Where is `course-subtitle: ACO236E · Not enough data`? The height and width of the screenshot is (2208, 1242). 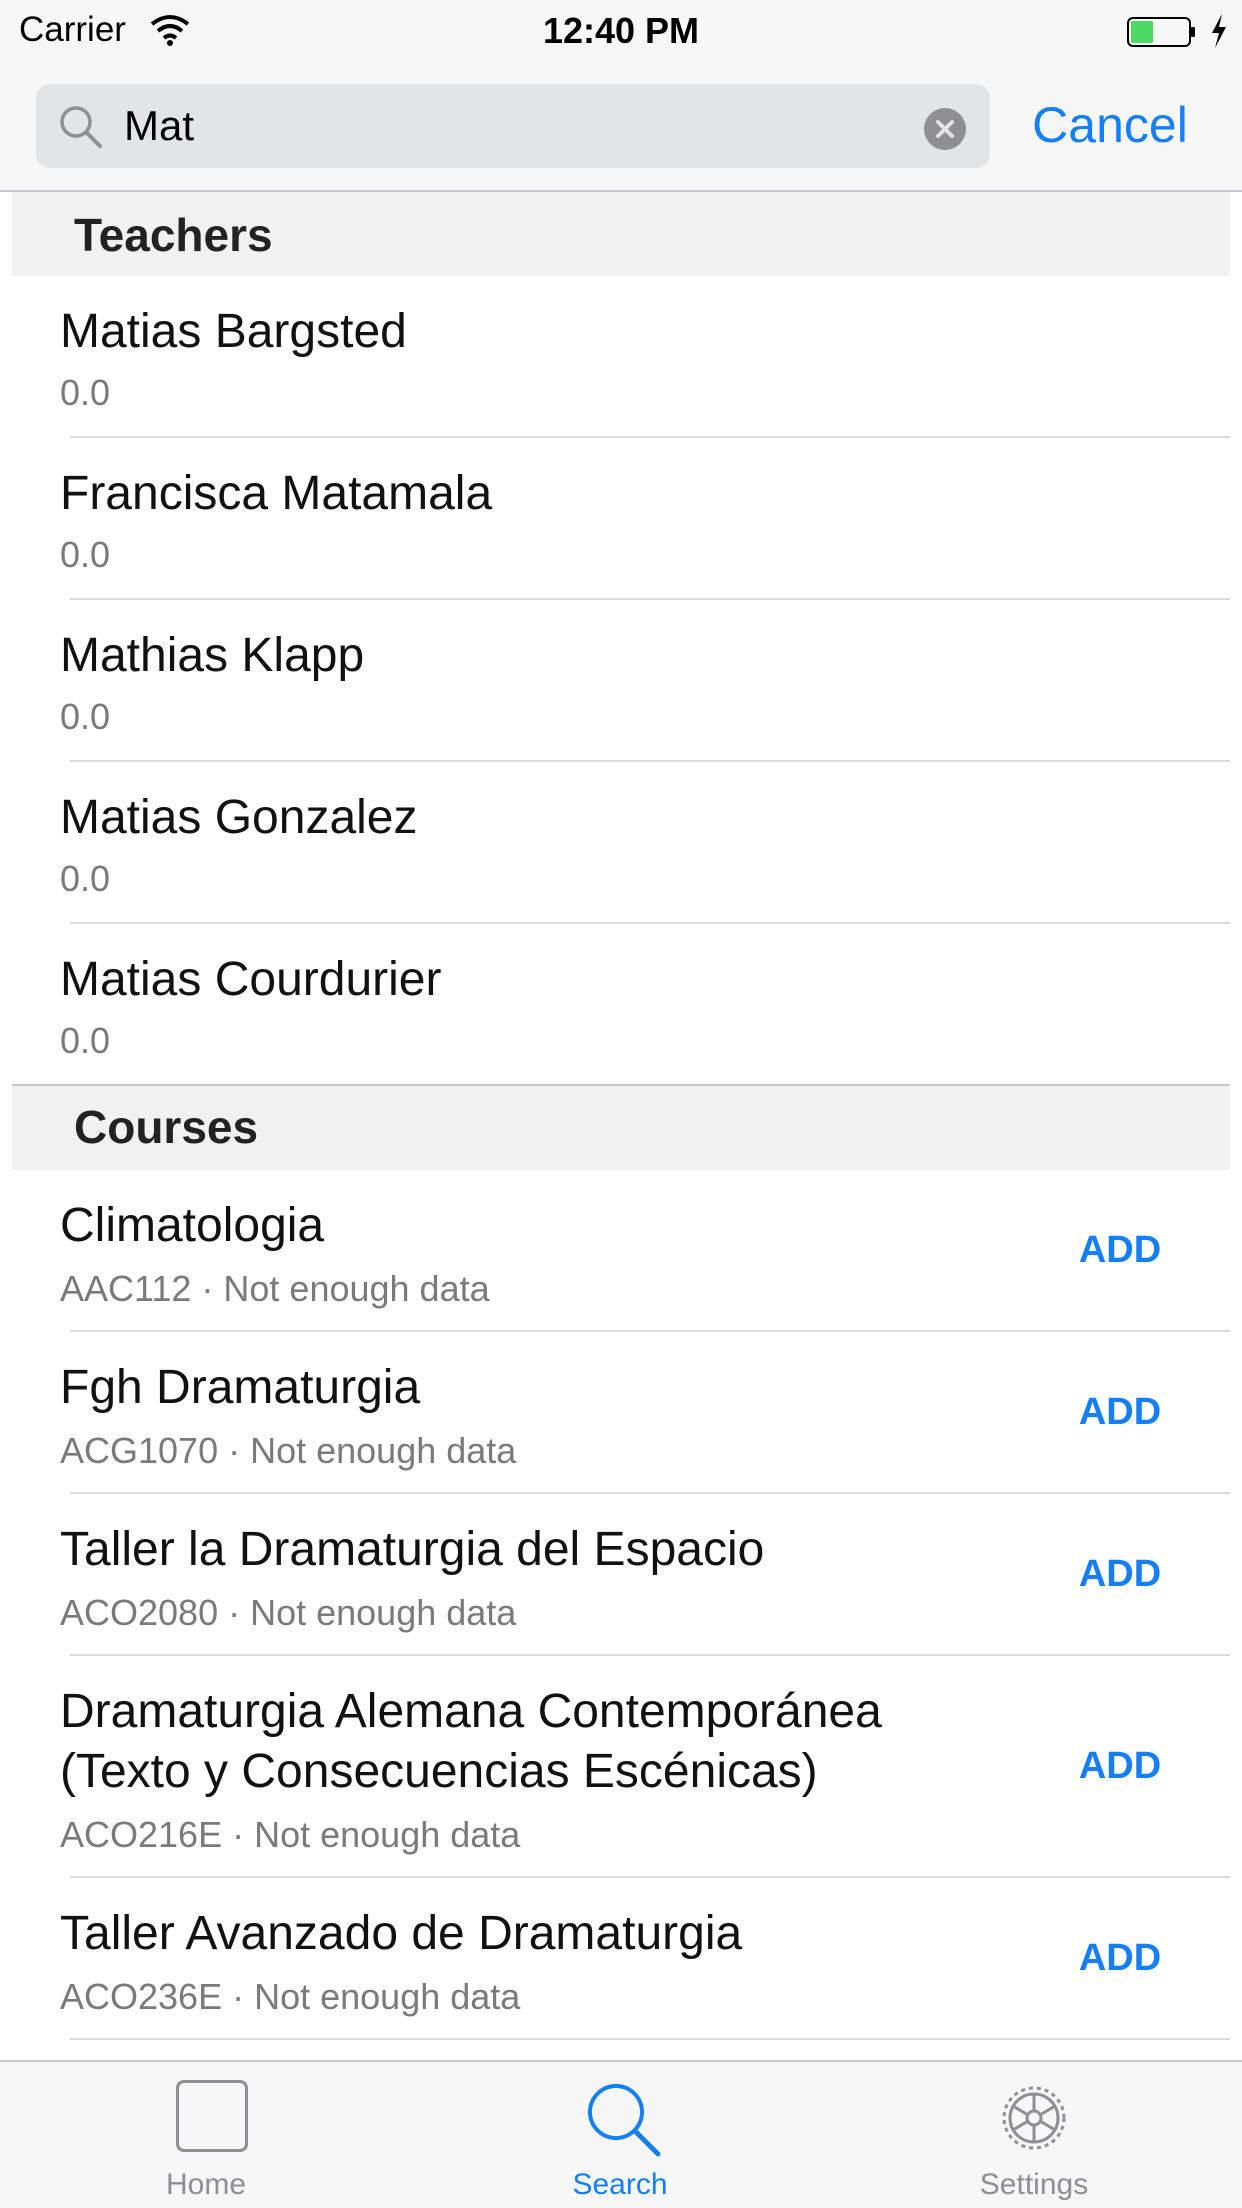 course-subtitle: ACO236E · Not enough data is located at coordinates (290, 1996).